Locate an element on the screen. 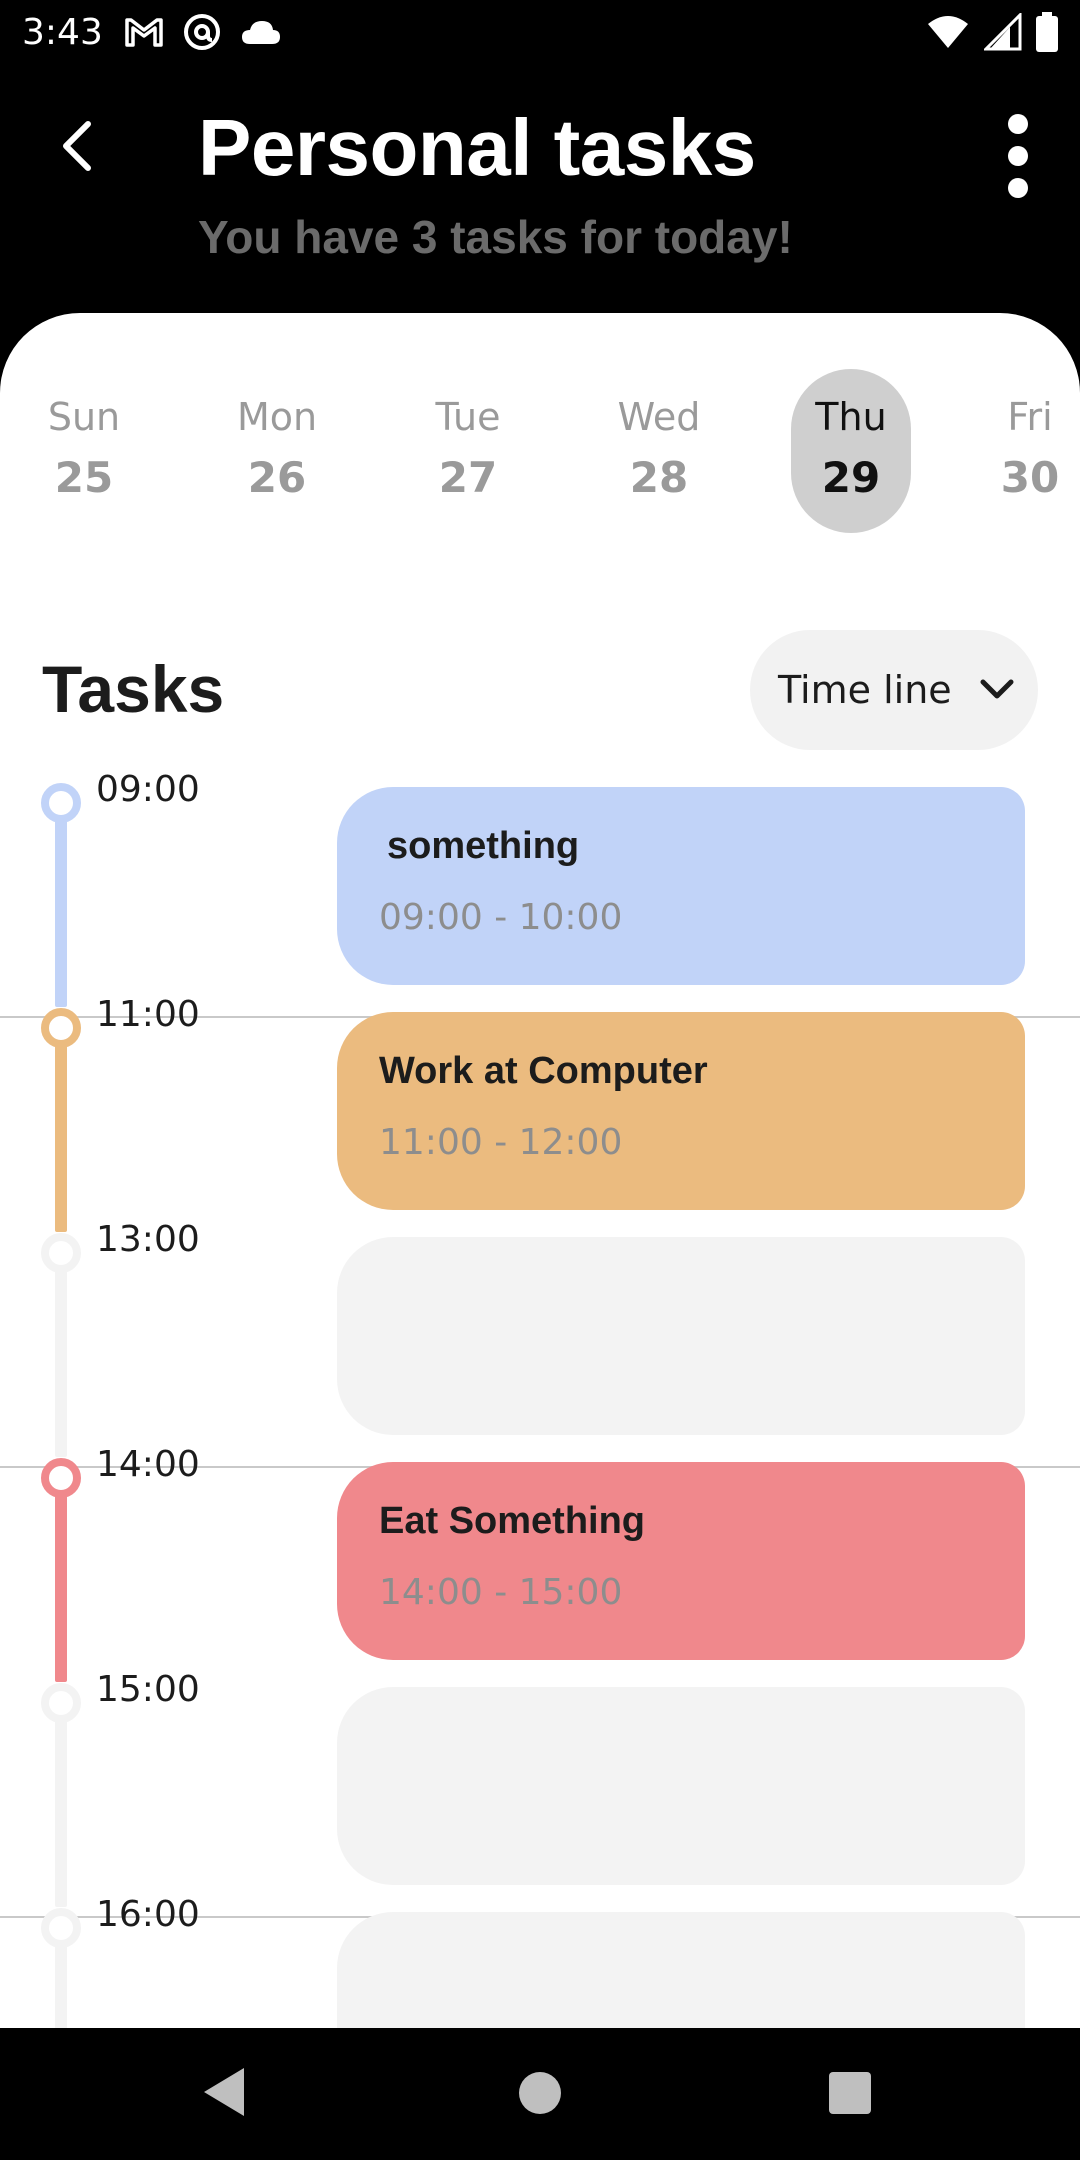  date-day-number: 28 is located at coordinates (659, 477).